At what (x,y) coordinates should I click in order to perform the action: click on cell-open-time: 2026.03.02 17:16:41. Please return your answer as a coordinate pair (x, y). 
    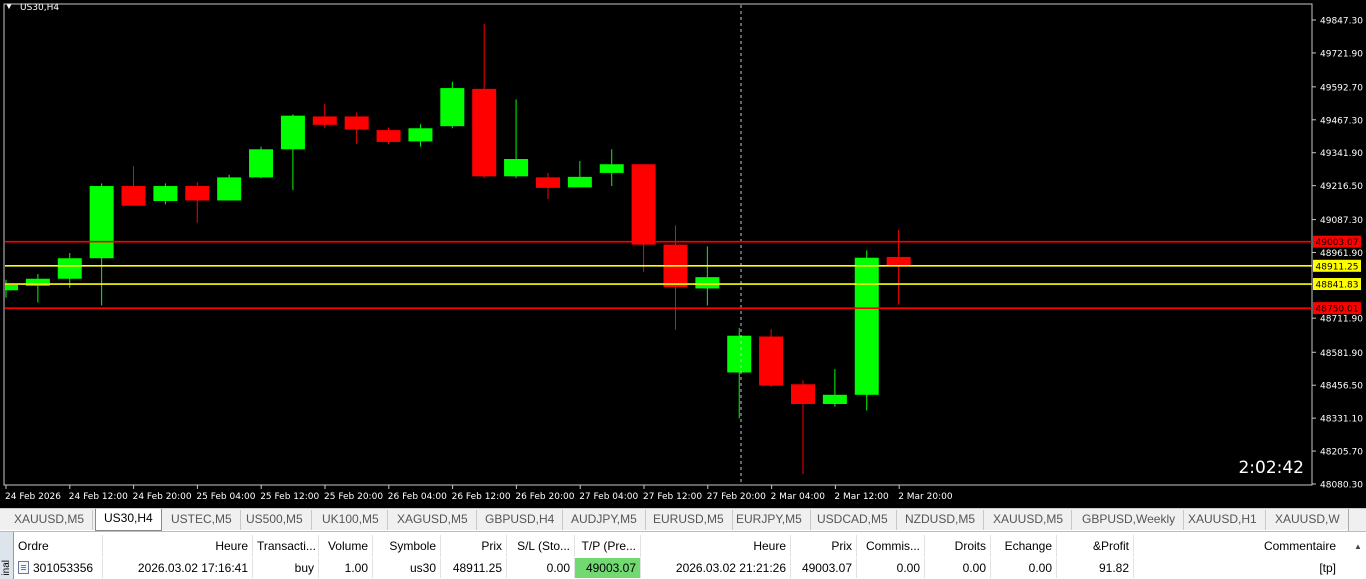
    Looking at the image, I should click on (178, 568).